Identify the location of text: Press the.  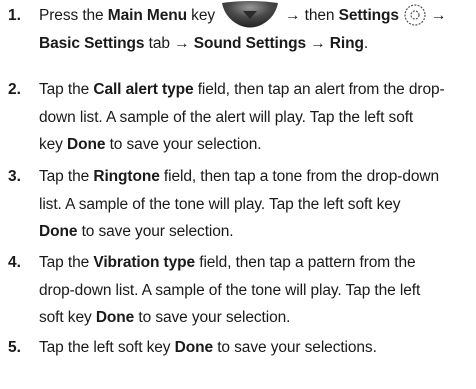
(73, 15).